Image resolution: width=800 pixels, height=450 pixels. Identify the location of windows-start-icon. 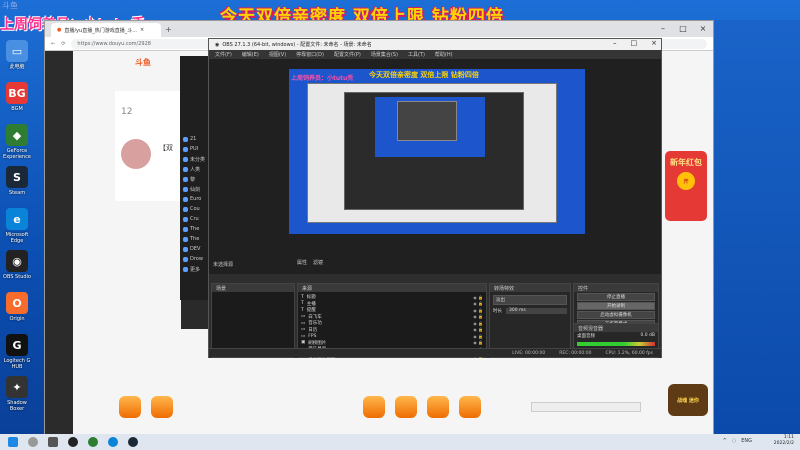
(13, 442).